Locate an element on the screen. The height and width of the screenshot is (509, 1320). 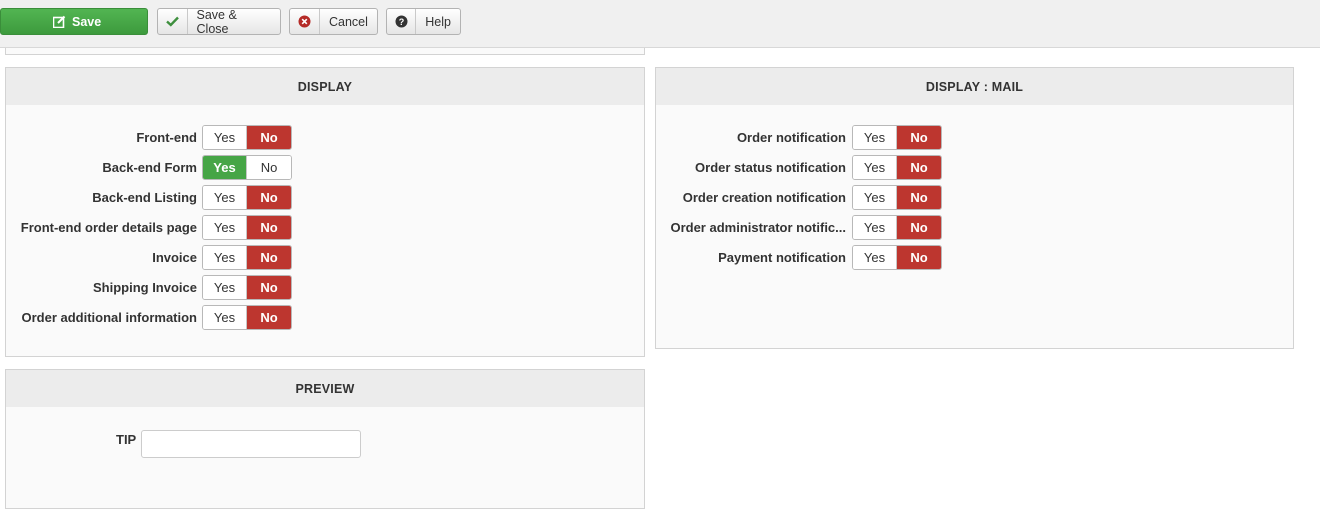
mail-row-order-status-notification: Order status notification Yes No is located at coordinates (799, 167).